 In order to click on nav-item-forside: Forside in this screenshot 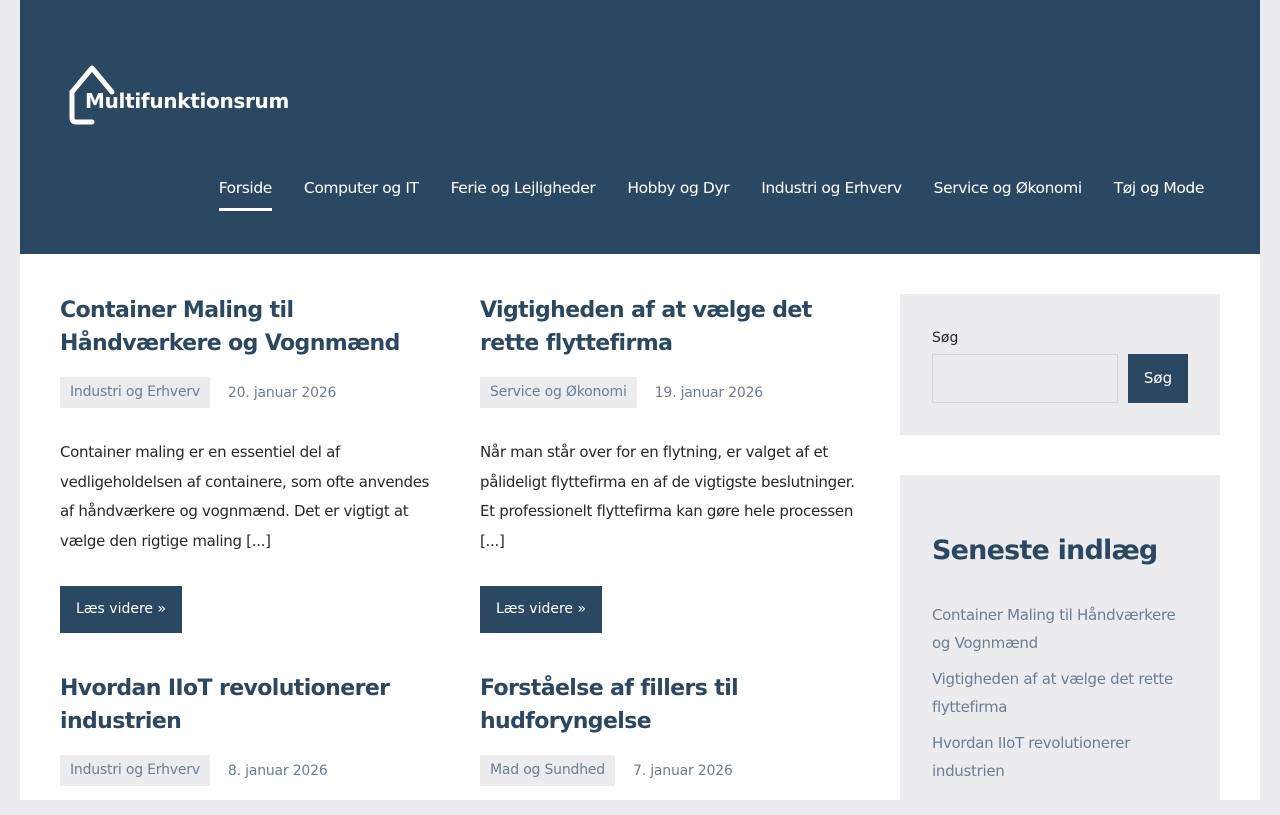, I will do `click(245, 193)`.